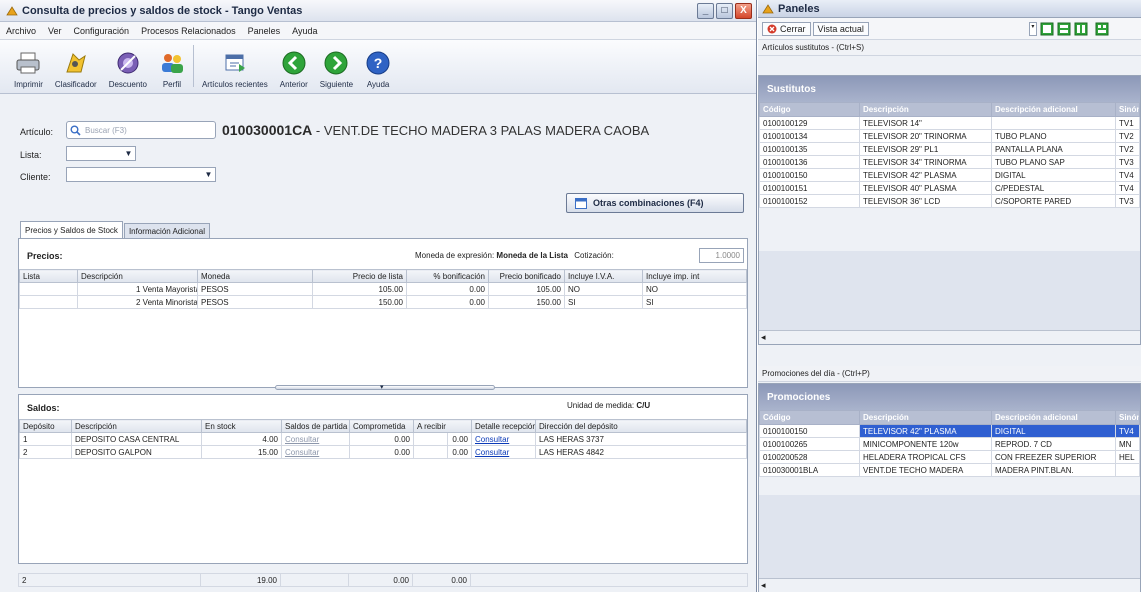  Describe the element at coordinates (1032, 28) in the screenshot. I see `layout-dropdown-icon: ▾` at that location.